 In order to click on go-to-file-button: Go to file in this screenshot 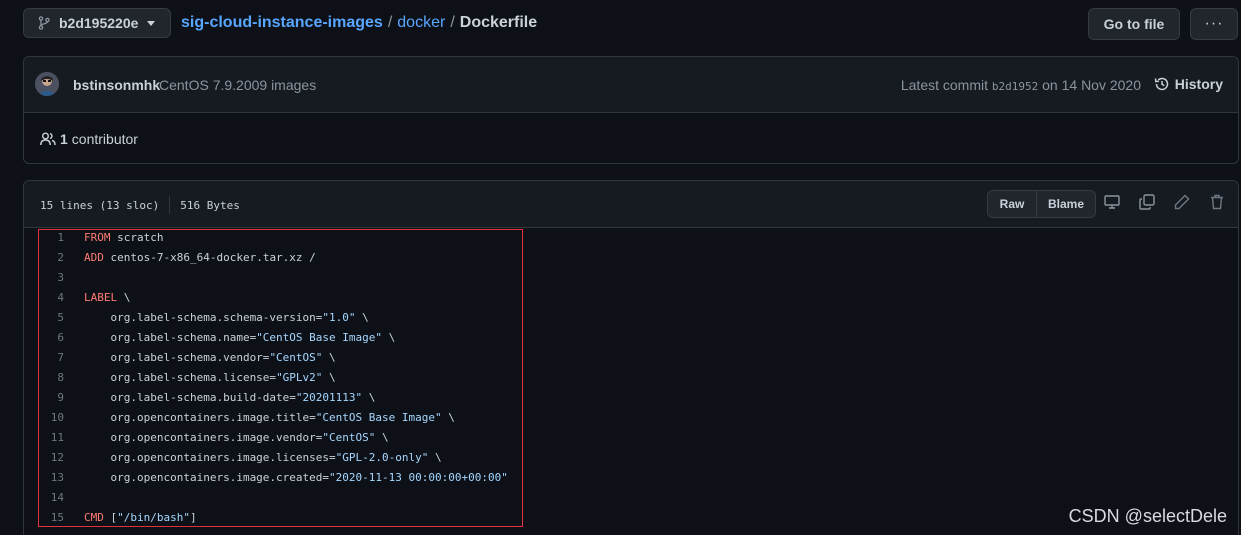, I will do `click(1134, 24)`.